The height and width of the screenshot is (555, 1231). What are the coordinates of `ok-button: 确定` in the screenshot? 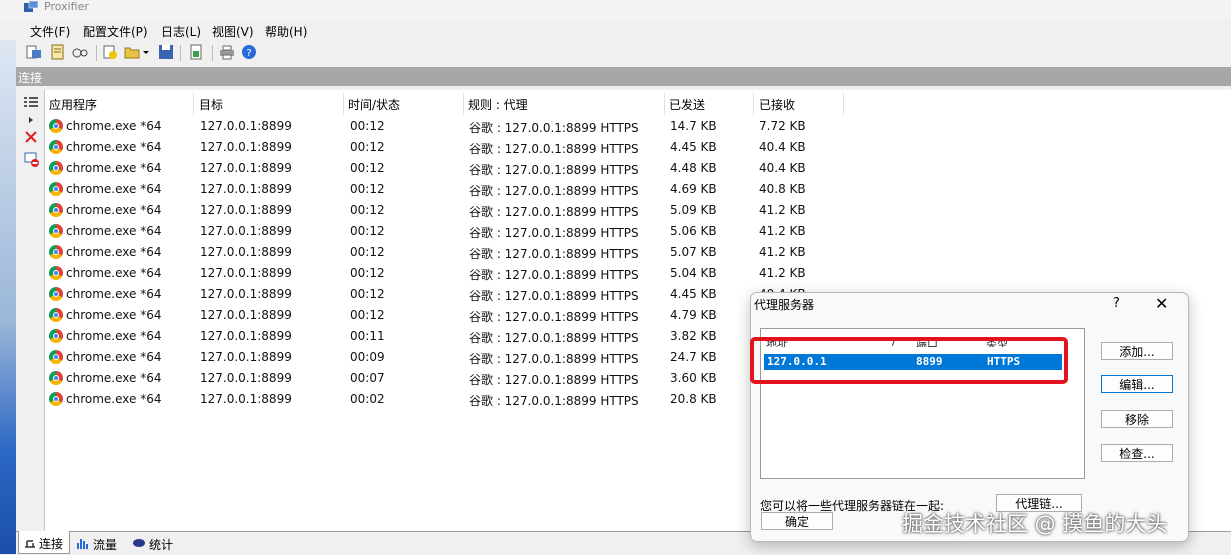 It's located at (797, 521).